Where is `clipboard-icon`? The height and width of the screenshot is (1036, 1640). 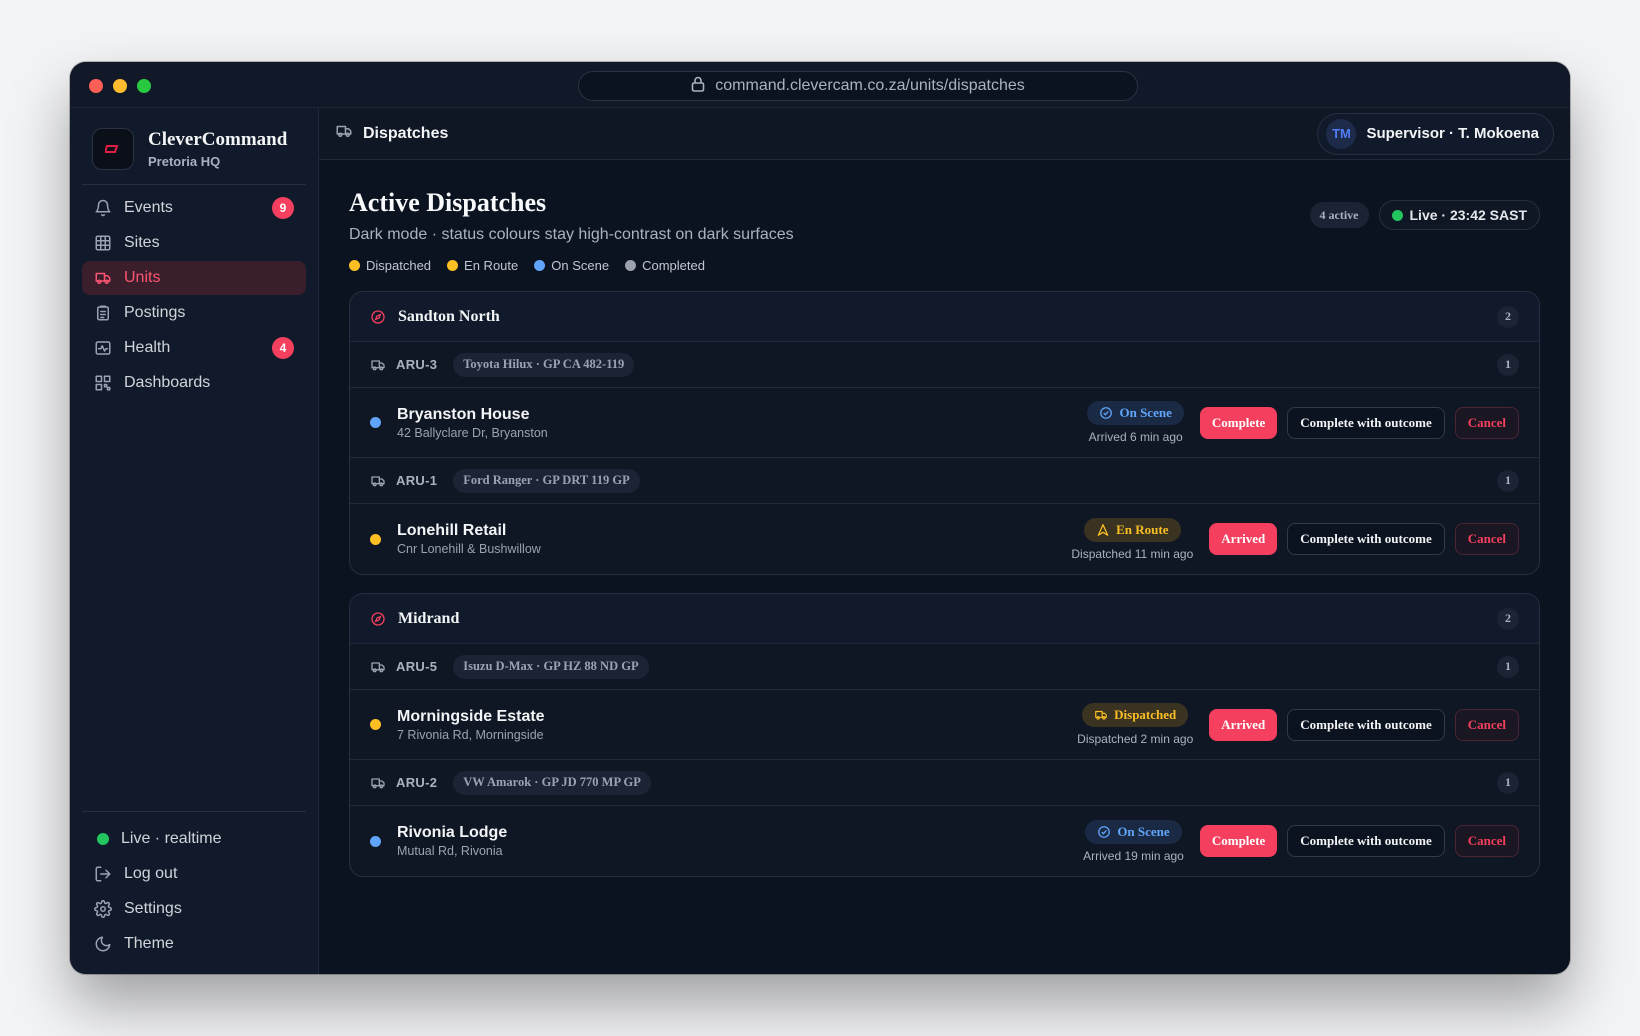 clipboard-icon is located at coordinates (103, 313).